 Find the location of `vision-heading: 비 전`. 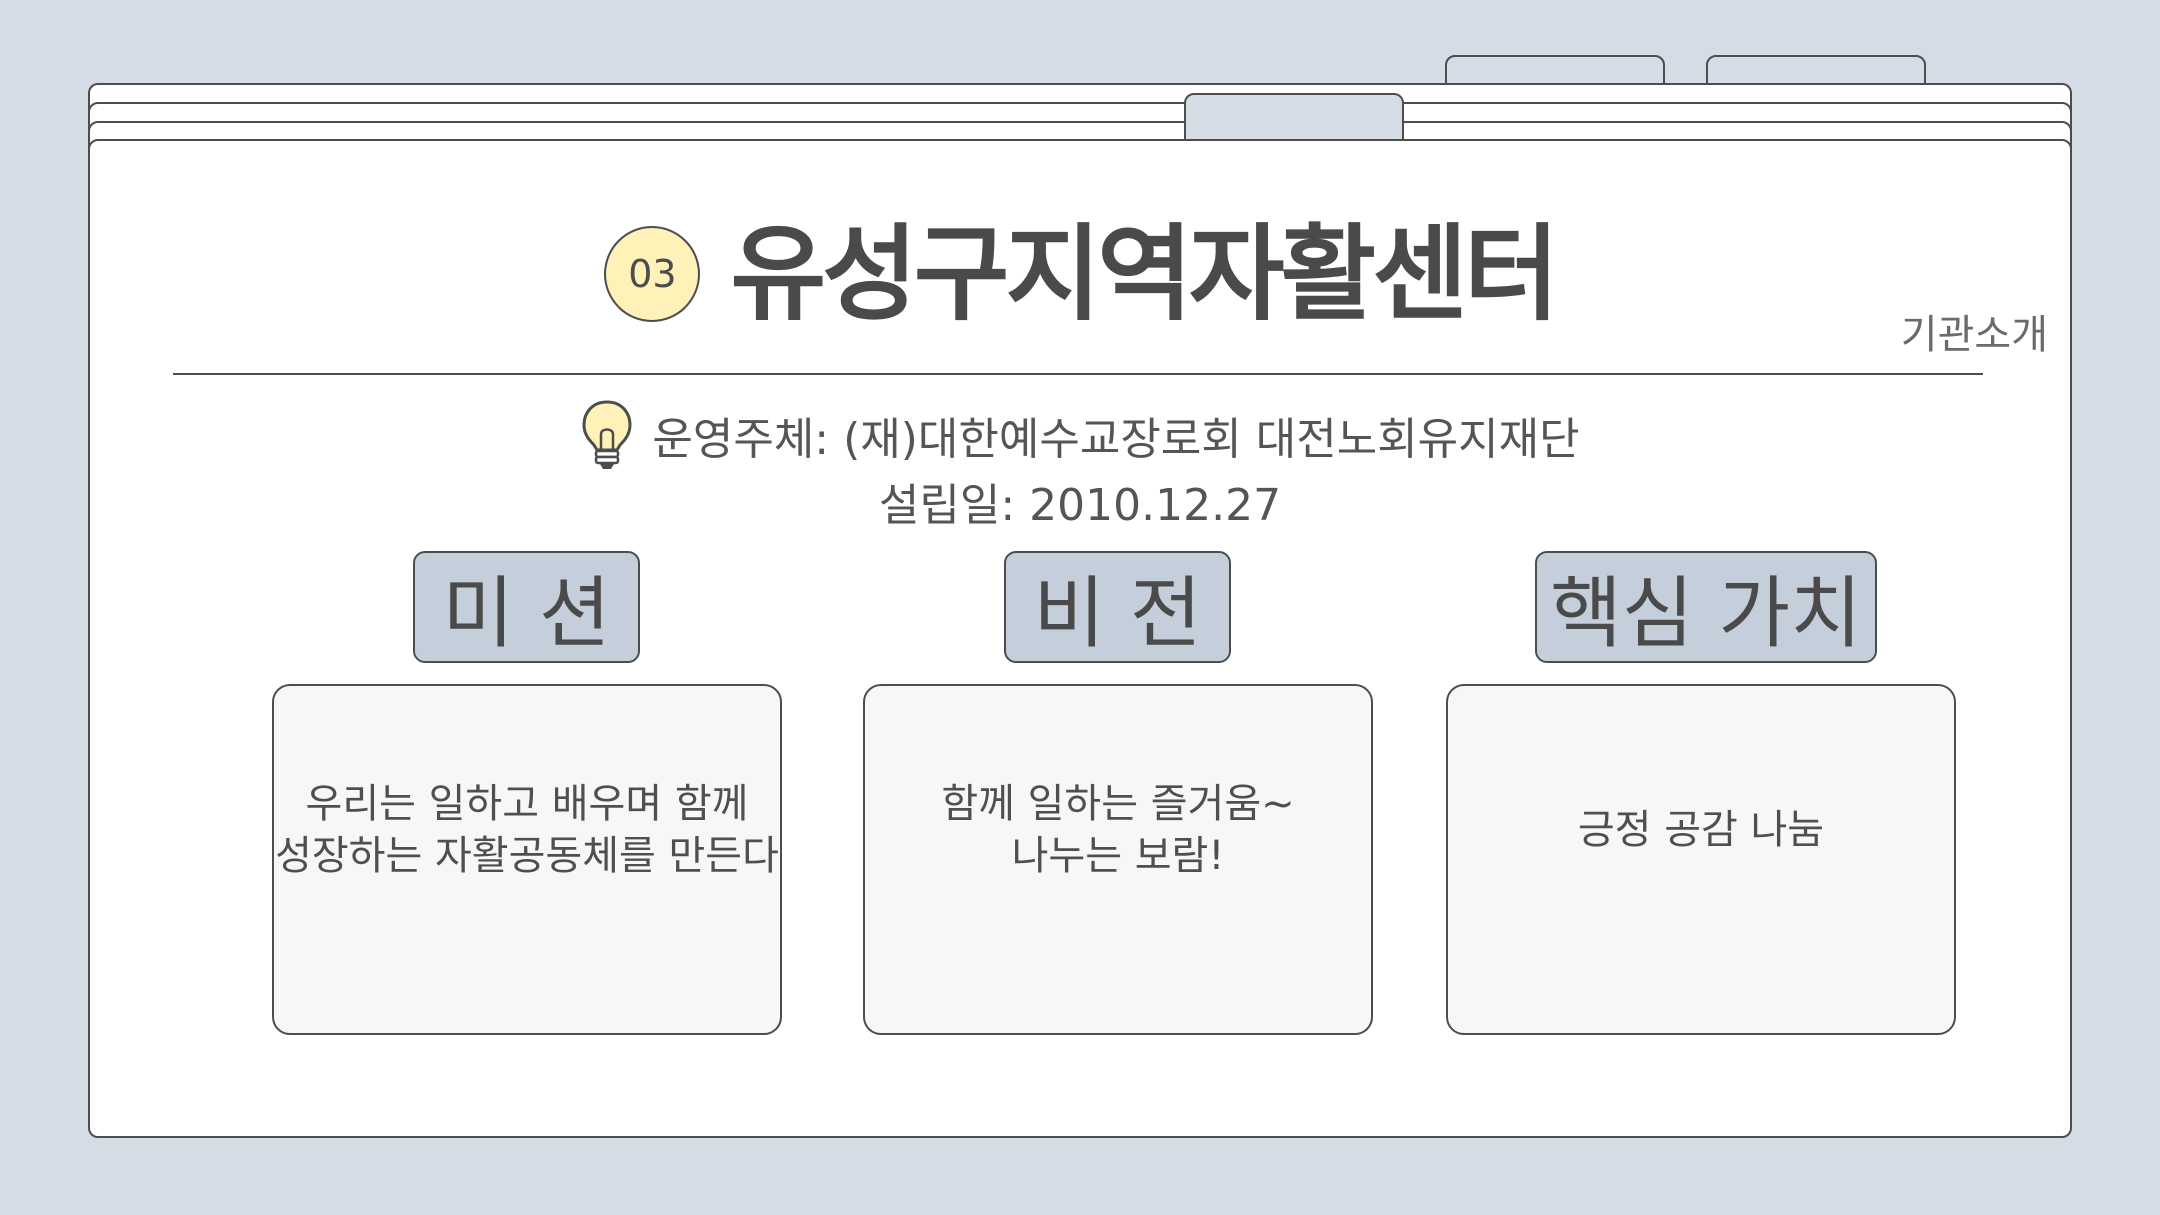

vision-heading: 비 전 is located at coordinates (1117, 607).